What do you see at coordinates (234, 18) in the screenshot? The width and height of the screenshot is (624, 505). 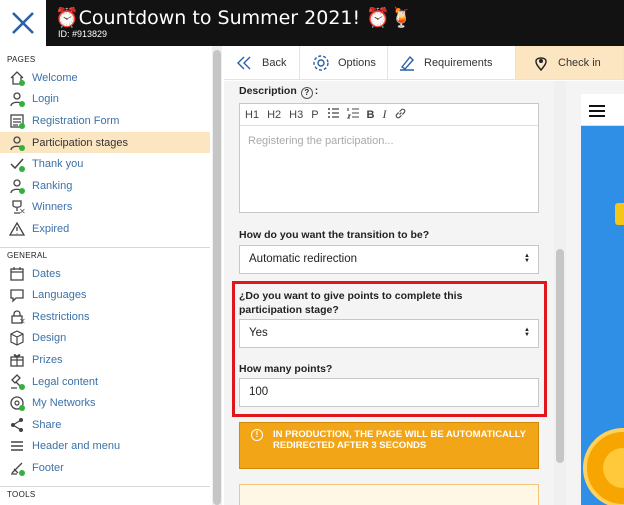 I see `app-title: ⏰Countdown to Summer 2021! ⏰🍹` at bounding box center [234, 18].